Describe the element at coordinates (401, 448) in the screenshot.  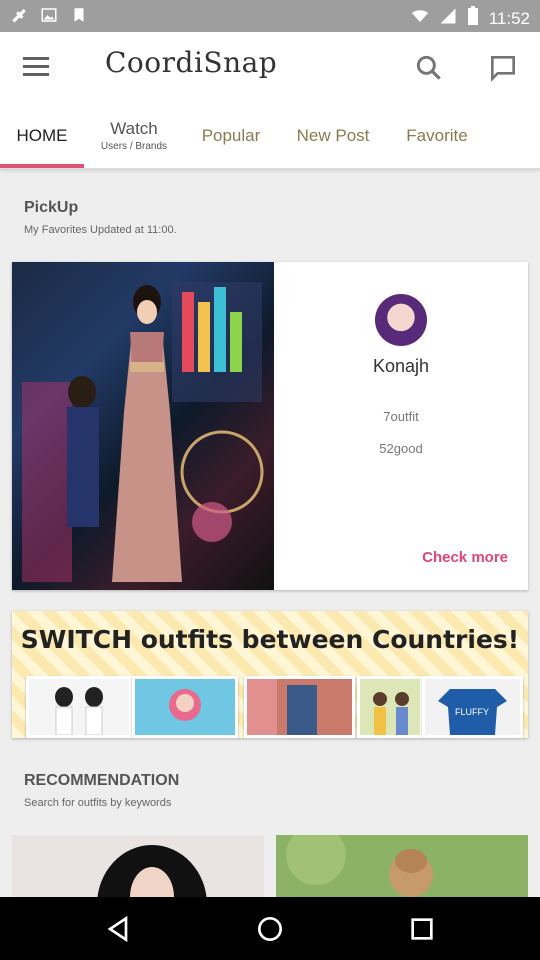
I see `good-count: 52good` at that location.